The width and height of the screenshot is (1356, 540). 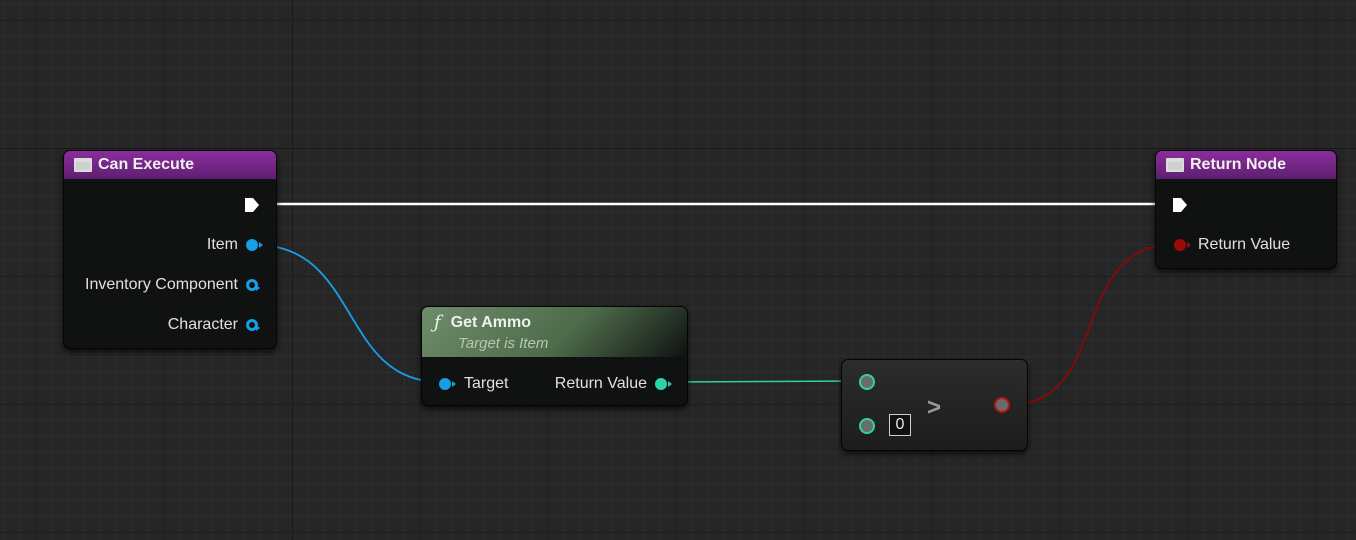 I want to click on ammo-to-compare-wire, so click(x=763, y=381).